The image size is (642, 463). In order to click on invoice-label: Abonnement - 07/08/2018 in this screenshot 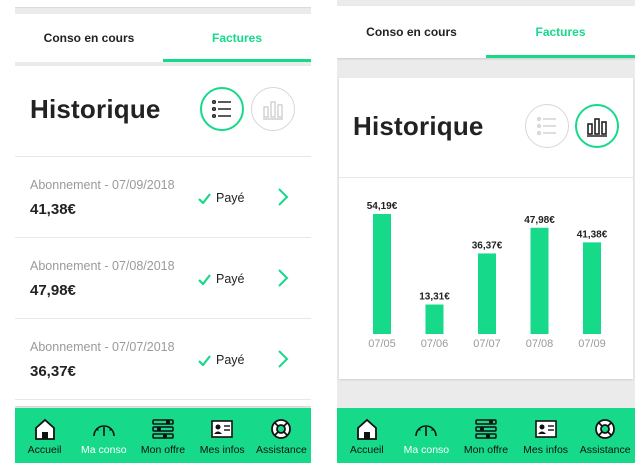, I will do `click(102, 266)`.